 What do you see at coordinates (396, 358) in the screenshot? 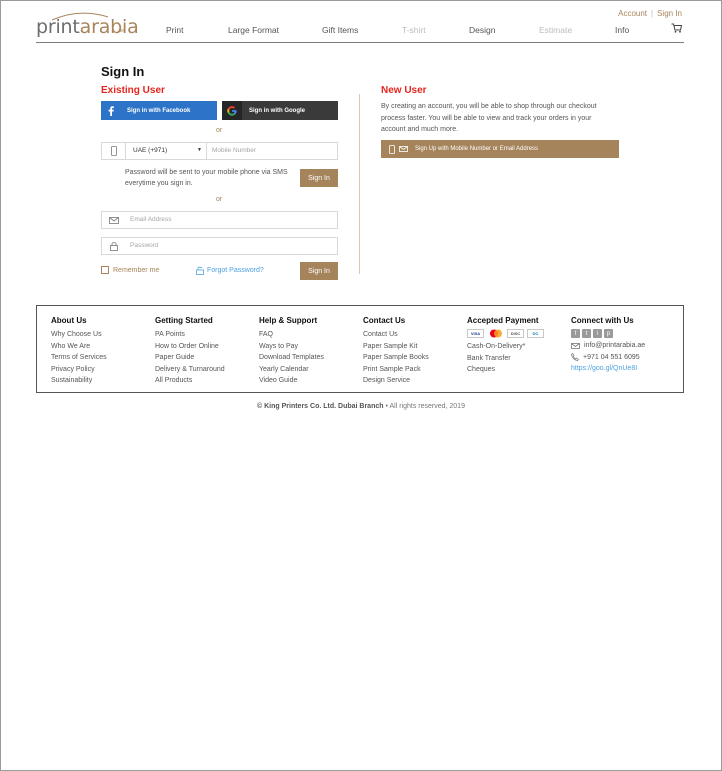
I see `footer-link: Paper Sample Books` at bounding box center [396, 358].